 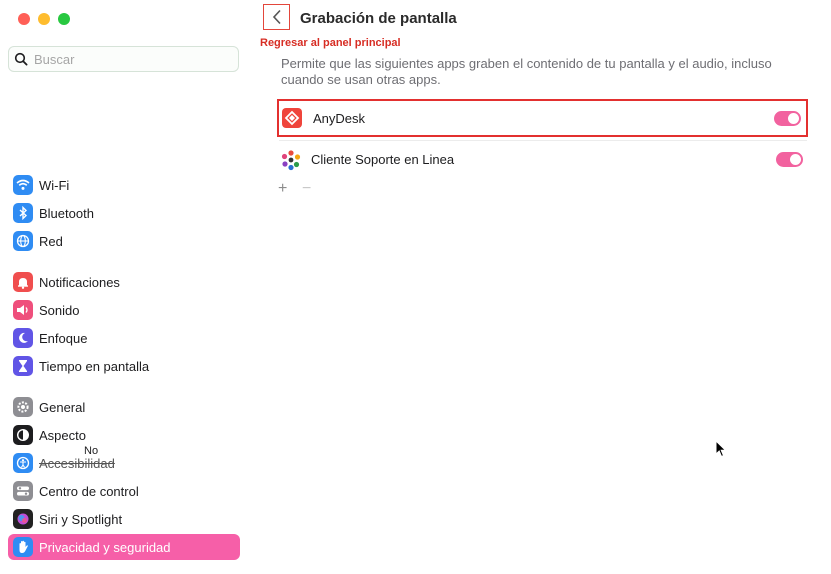 What do you see at coordinates (79, 282) in the screenshot?
I see `sidebar-item-label: Notificaciones` at bounding box center [79, 282].